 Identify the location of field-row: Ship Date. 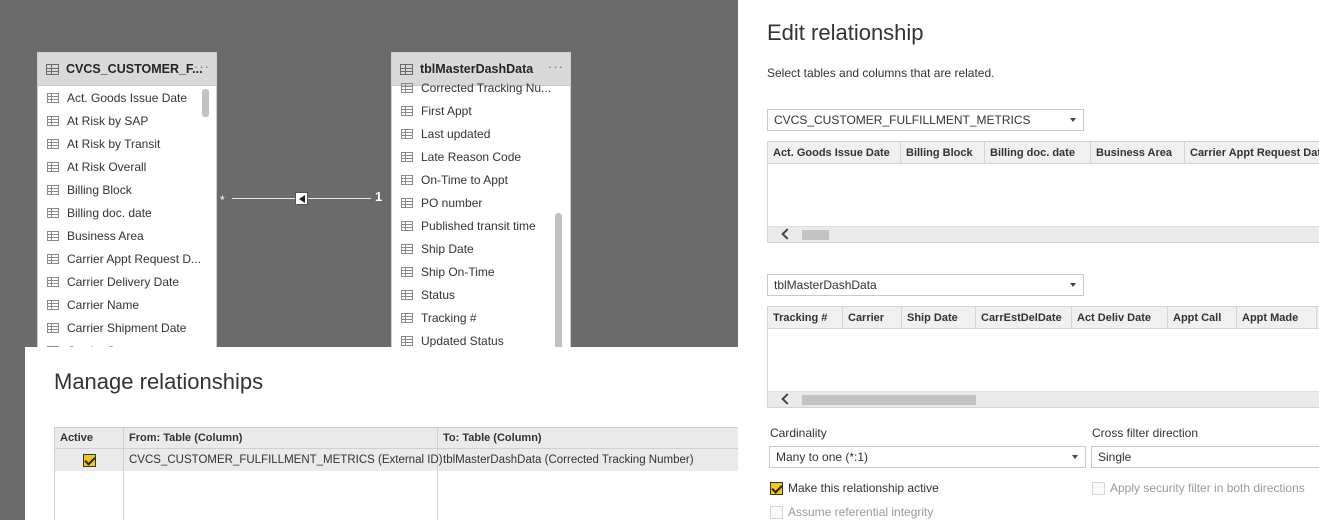
(481, 248).